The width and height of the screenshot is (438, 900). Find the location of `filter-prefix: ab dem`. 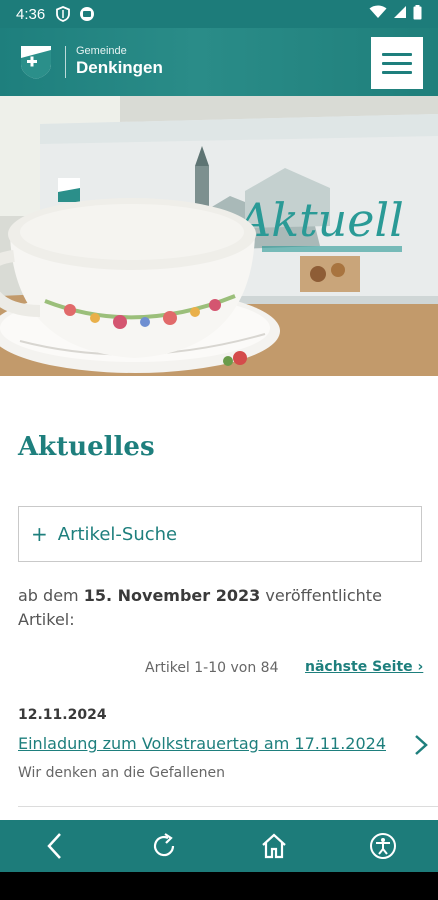

filter-prefix: ab dem is located at coordinates (51, 595).